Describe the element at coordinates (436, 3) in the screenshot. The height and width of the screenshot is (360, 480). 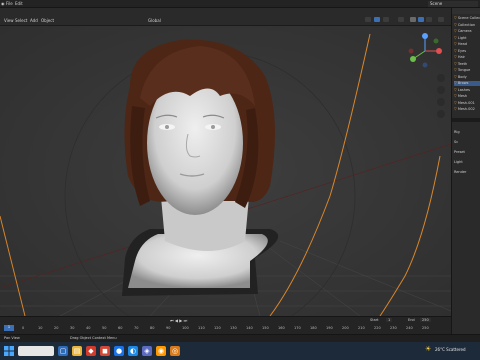
I see `scene-label: Scene` at that location.